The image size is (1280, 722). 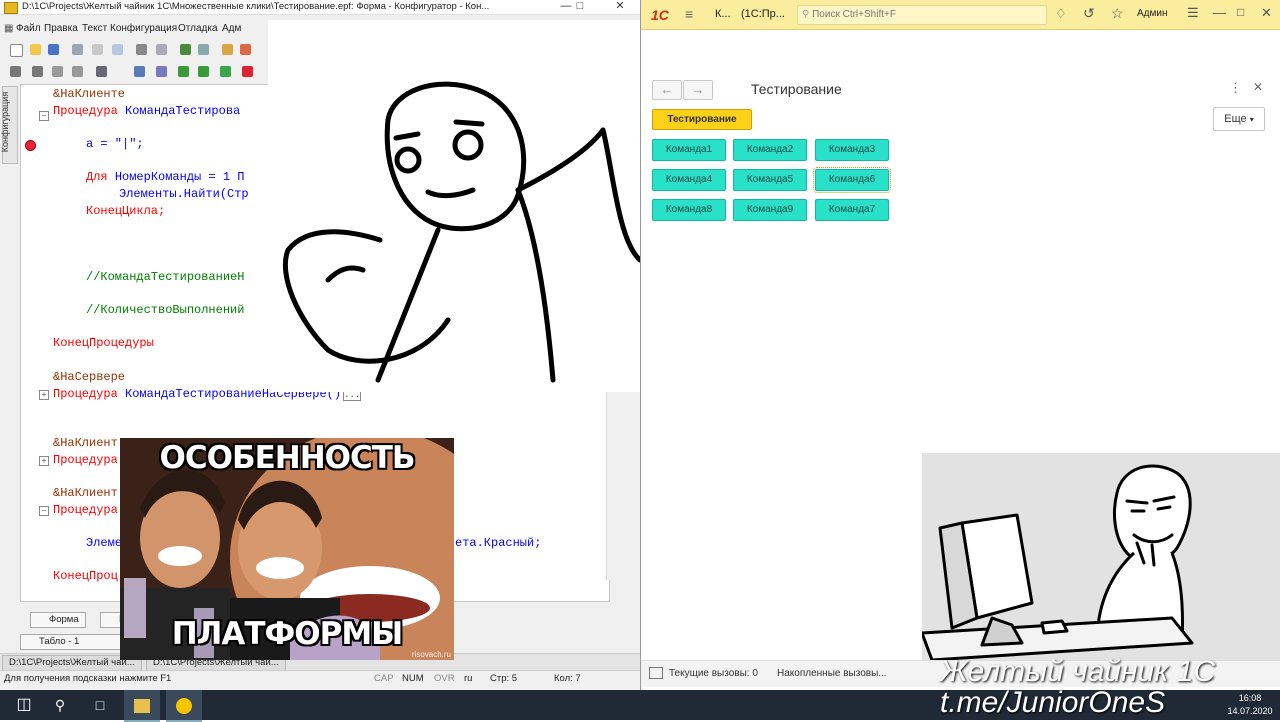 I want to click on code-line: ета.Красный;, so click(x=498, y=543).